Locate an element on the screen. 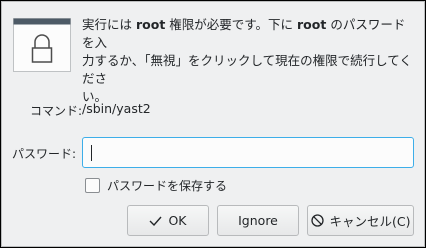 The height and width of the screenshot is (248, 426). command-value: /sbin/yast2 is located at coordinates (116, 108).